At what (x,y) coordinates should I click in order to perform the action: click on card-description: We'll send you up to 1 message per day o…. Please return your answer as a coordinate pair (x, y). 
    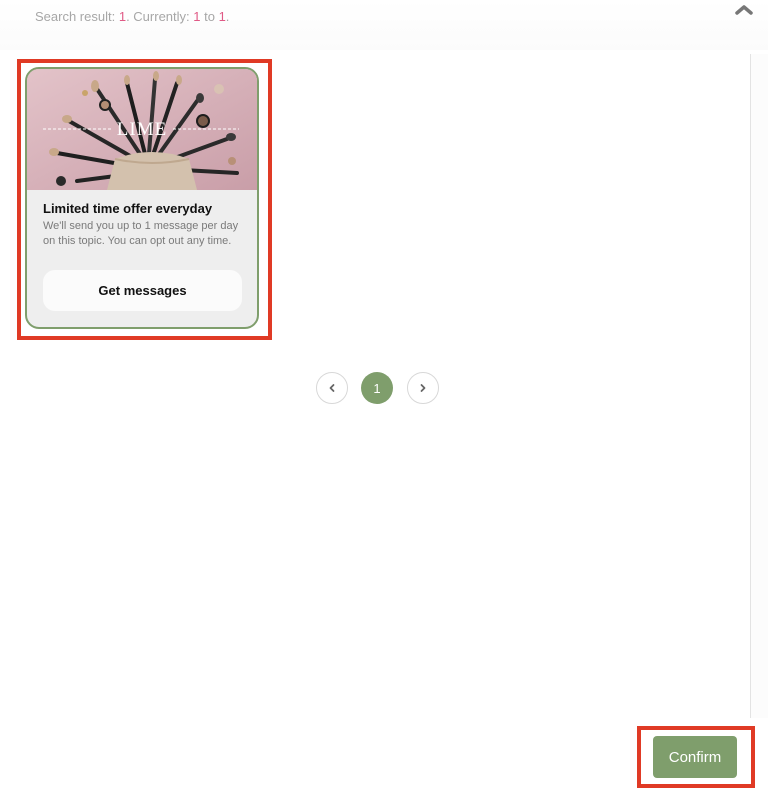
    Looking at the image, I should click on (141, 233).